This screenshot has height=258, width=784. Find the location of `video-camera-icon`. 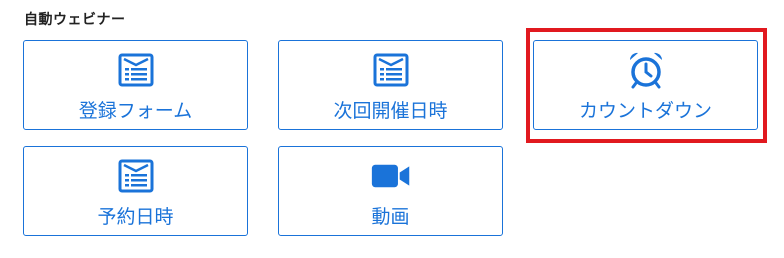

video-camera-icon is located at coordinates (391, 176).